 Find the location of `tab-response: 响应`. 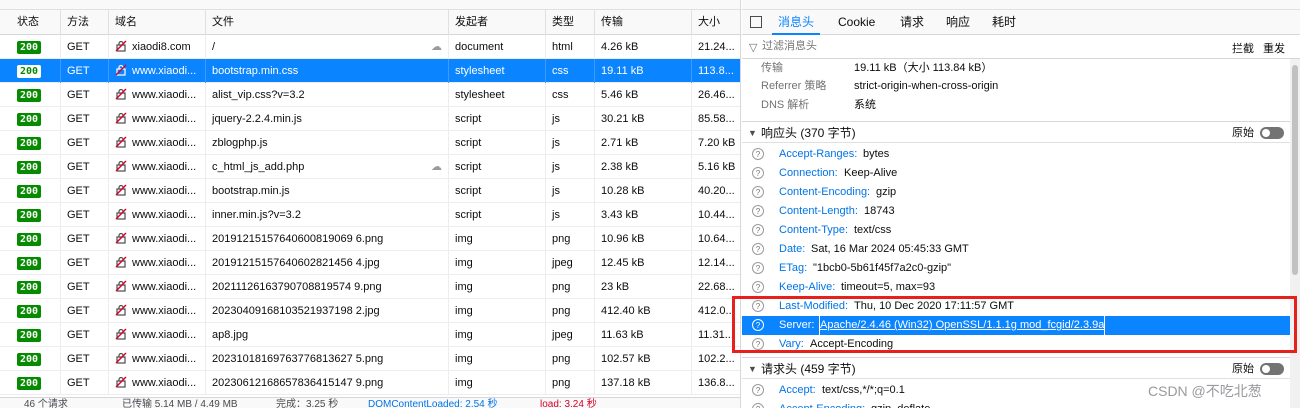

tab-response: 响应 is located at coordinates (958, 22).